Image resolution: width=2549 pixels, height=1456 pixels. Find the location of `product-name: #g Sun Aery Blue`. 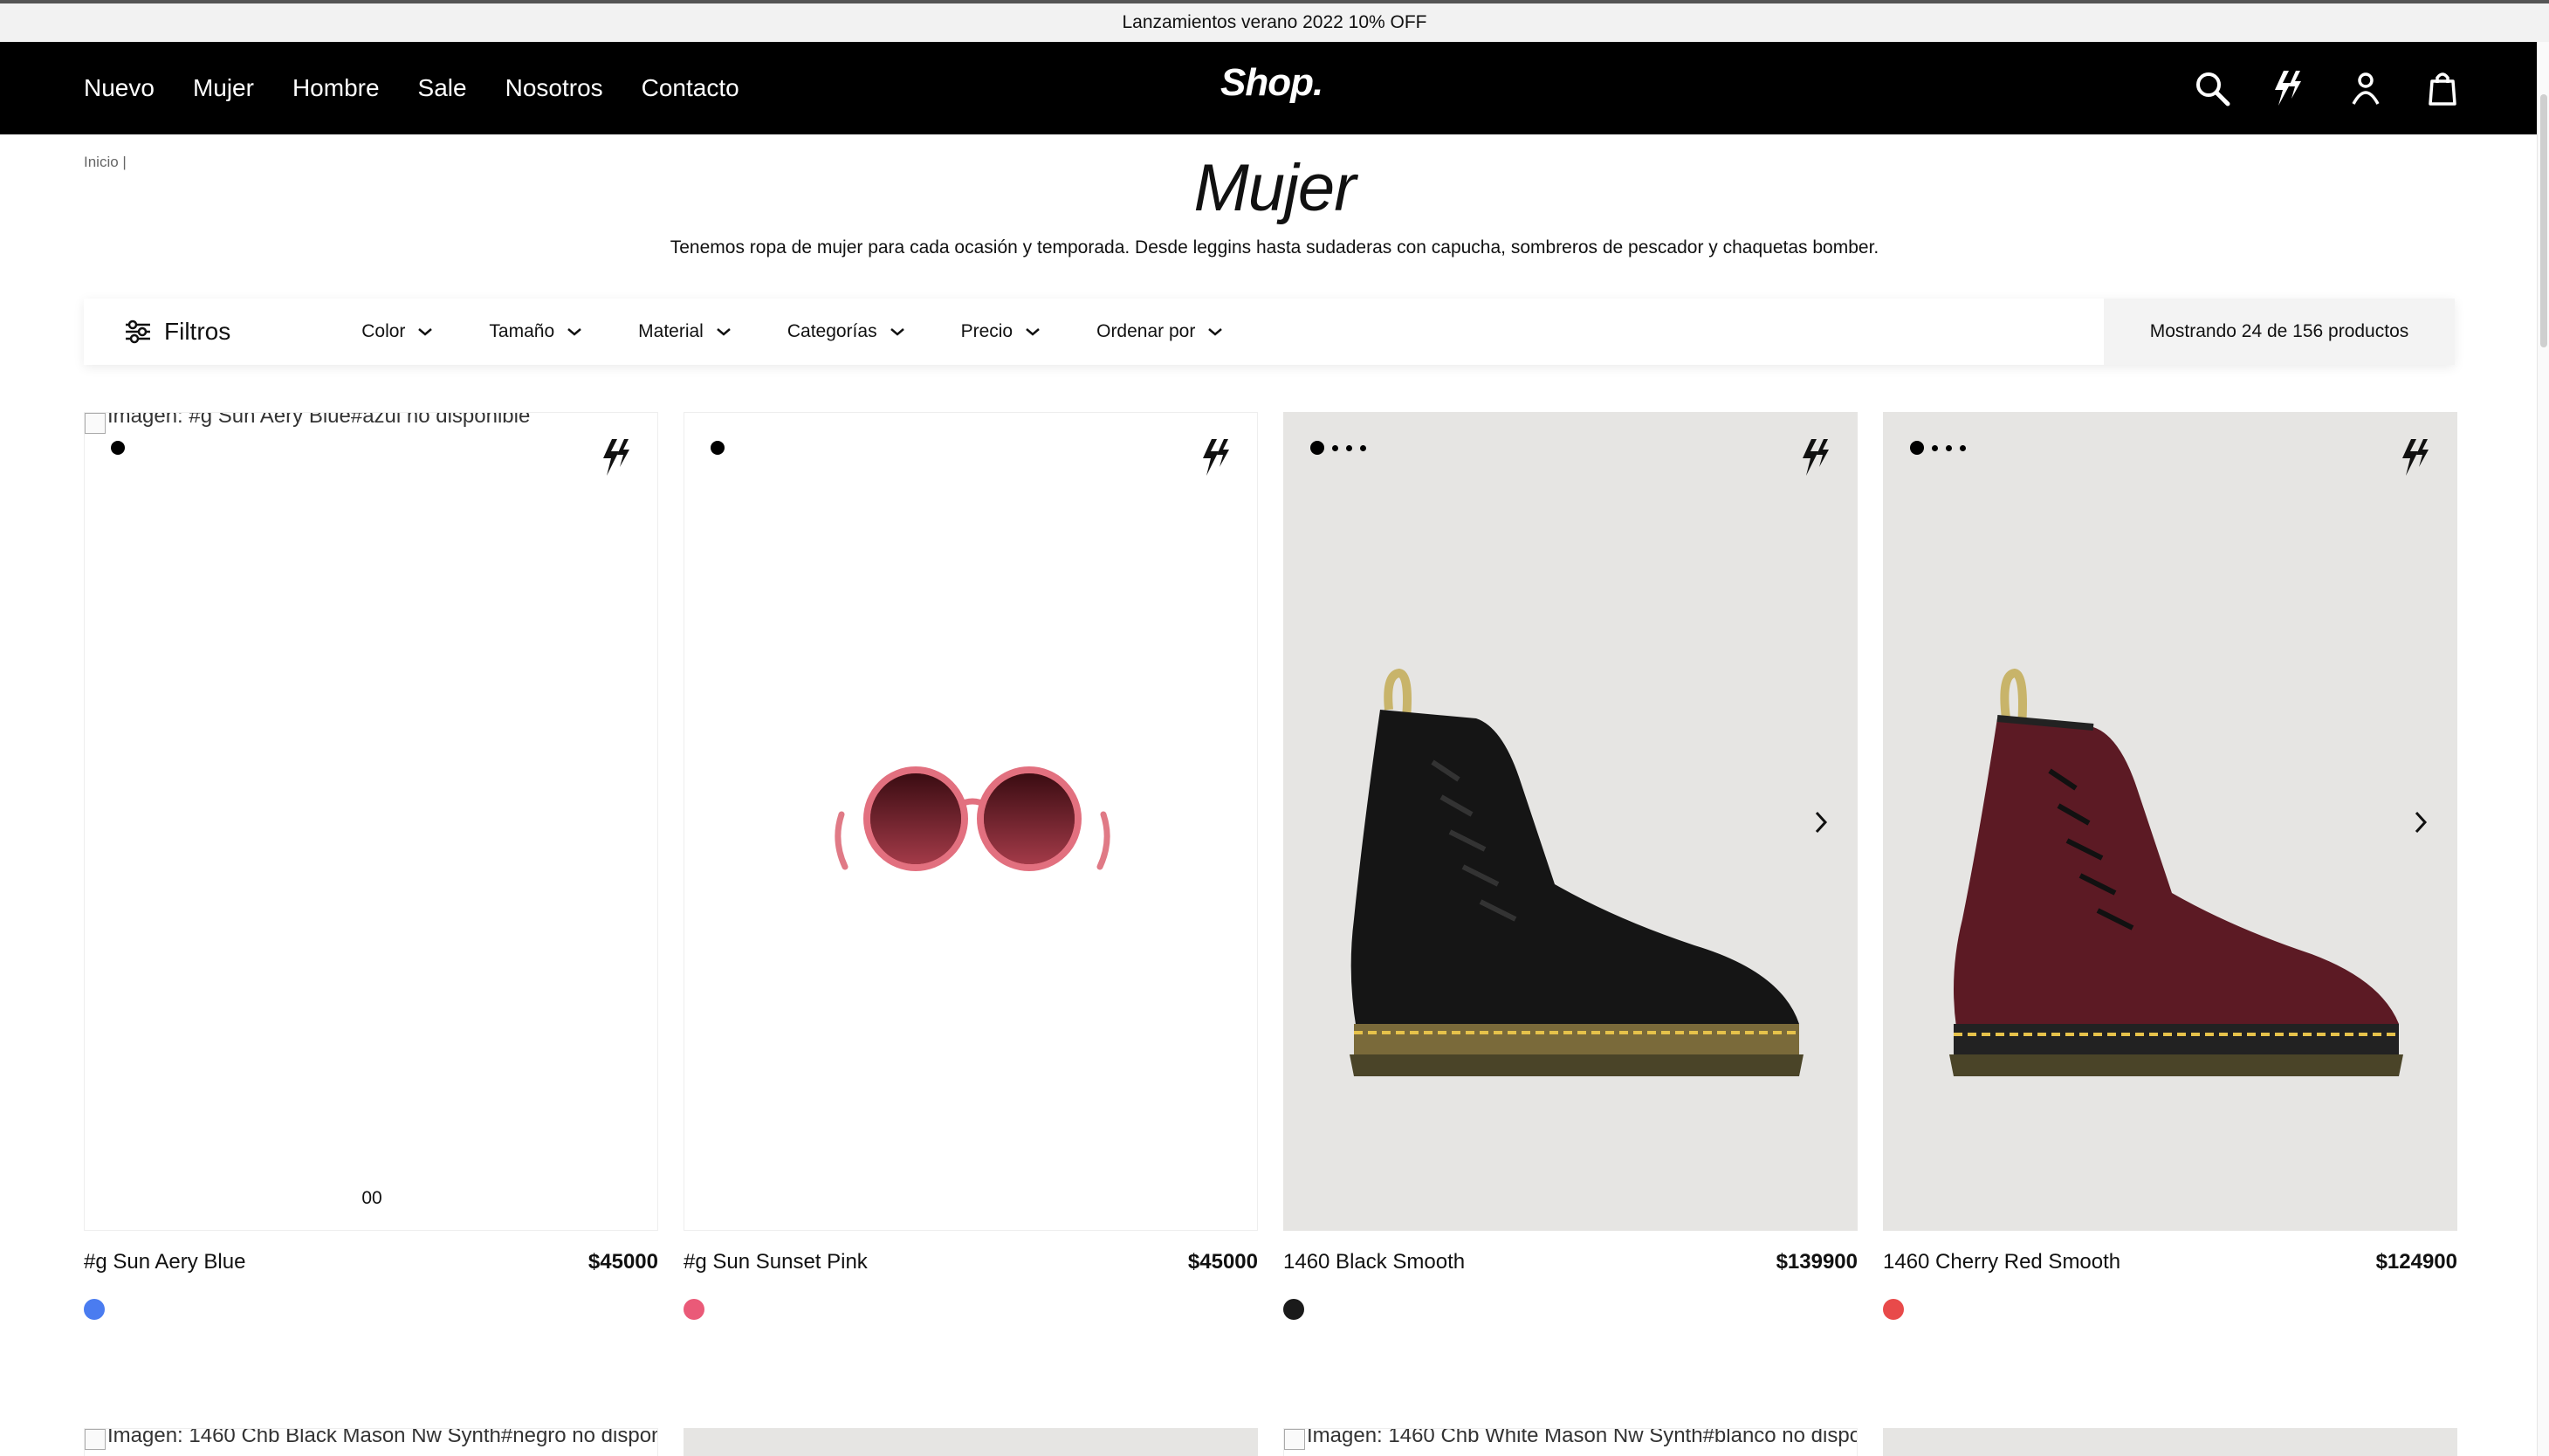

product-name: #g Sun Aery Blue is located at coordinates (164, 1262).